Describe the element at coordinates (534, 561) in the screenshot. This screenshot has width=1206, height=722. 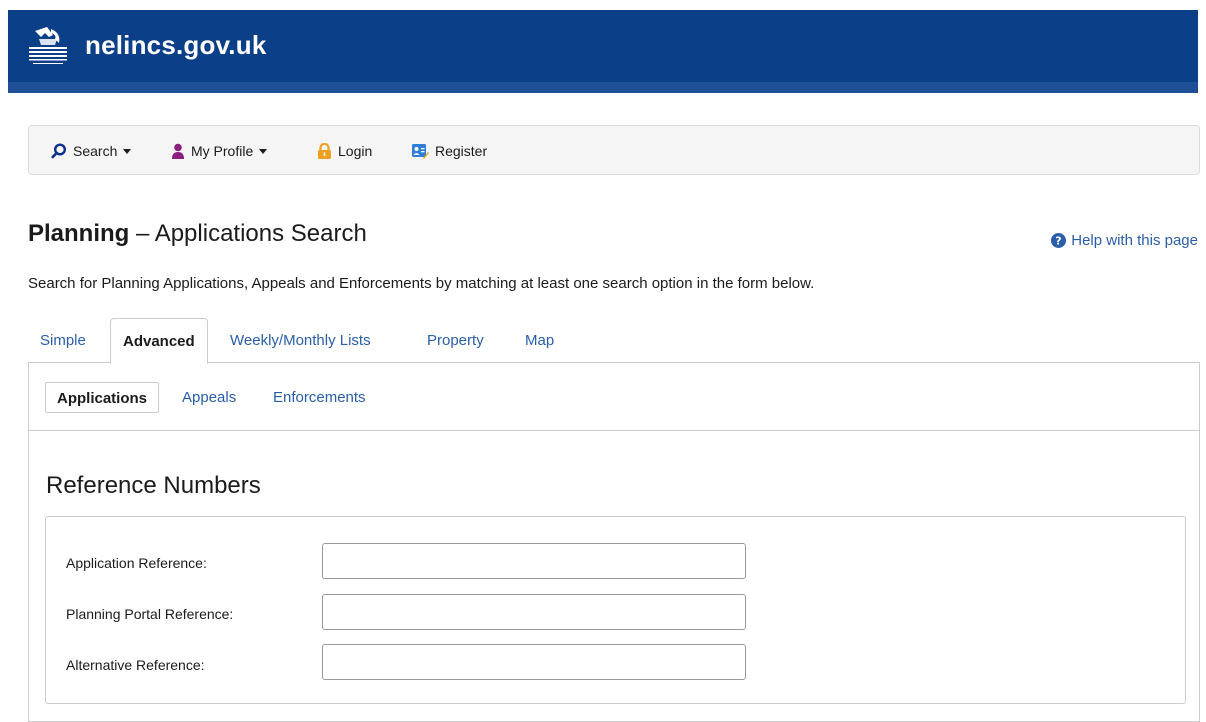
I see `application-reference-input` at that location.